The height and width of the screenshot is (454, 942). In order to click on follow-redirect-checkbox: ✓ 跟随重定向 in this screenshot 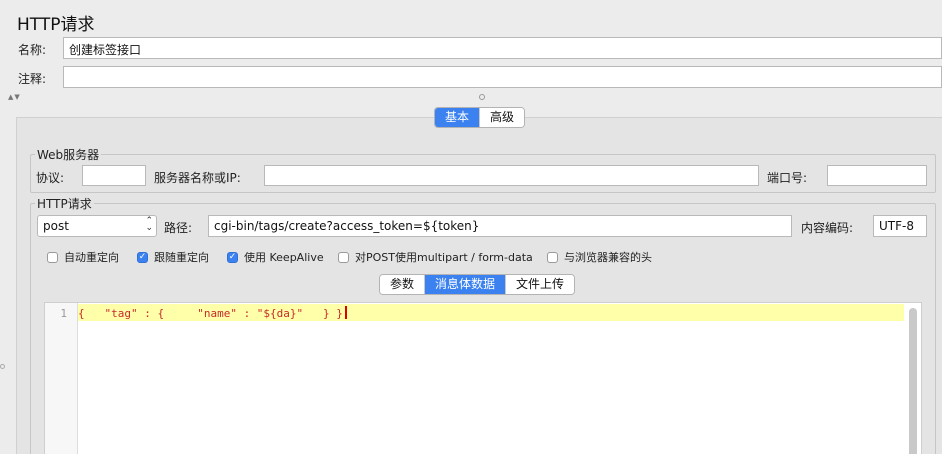, I will do `click(173, 257)`.